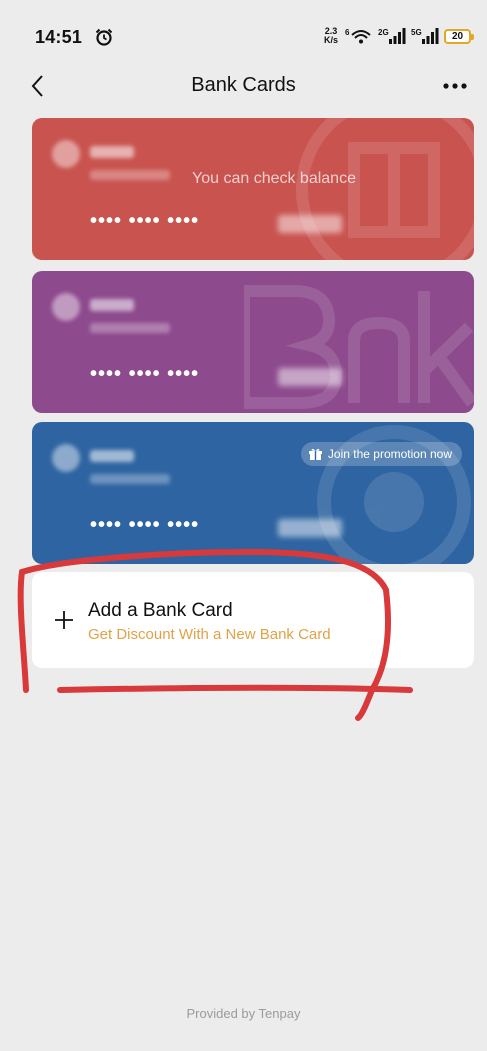 The height and width of the screenshot is (1051, 487). Describe the element at coordinates (253, 493) in the screenshot. I see `bank-card: Join the promotion now •••• •••• ••••` at that location.